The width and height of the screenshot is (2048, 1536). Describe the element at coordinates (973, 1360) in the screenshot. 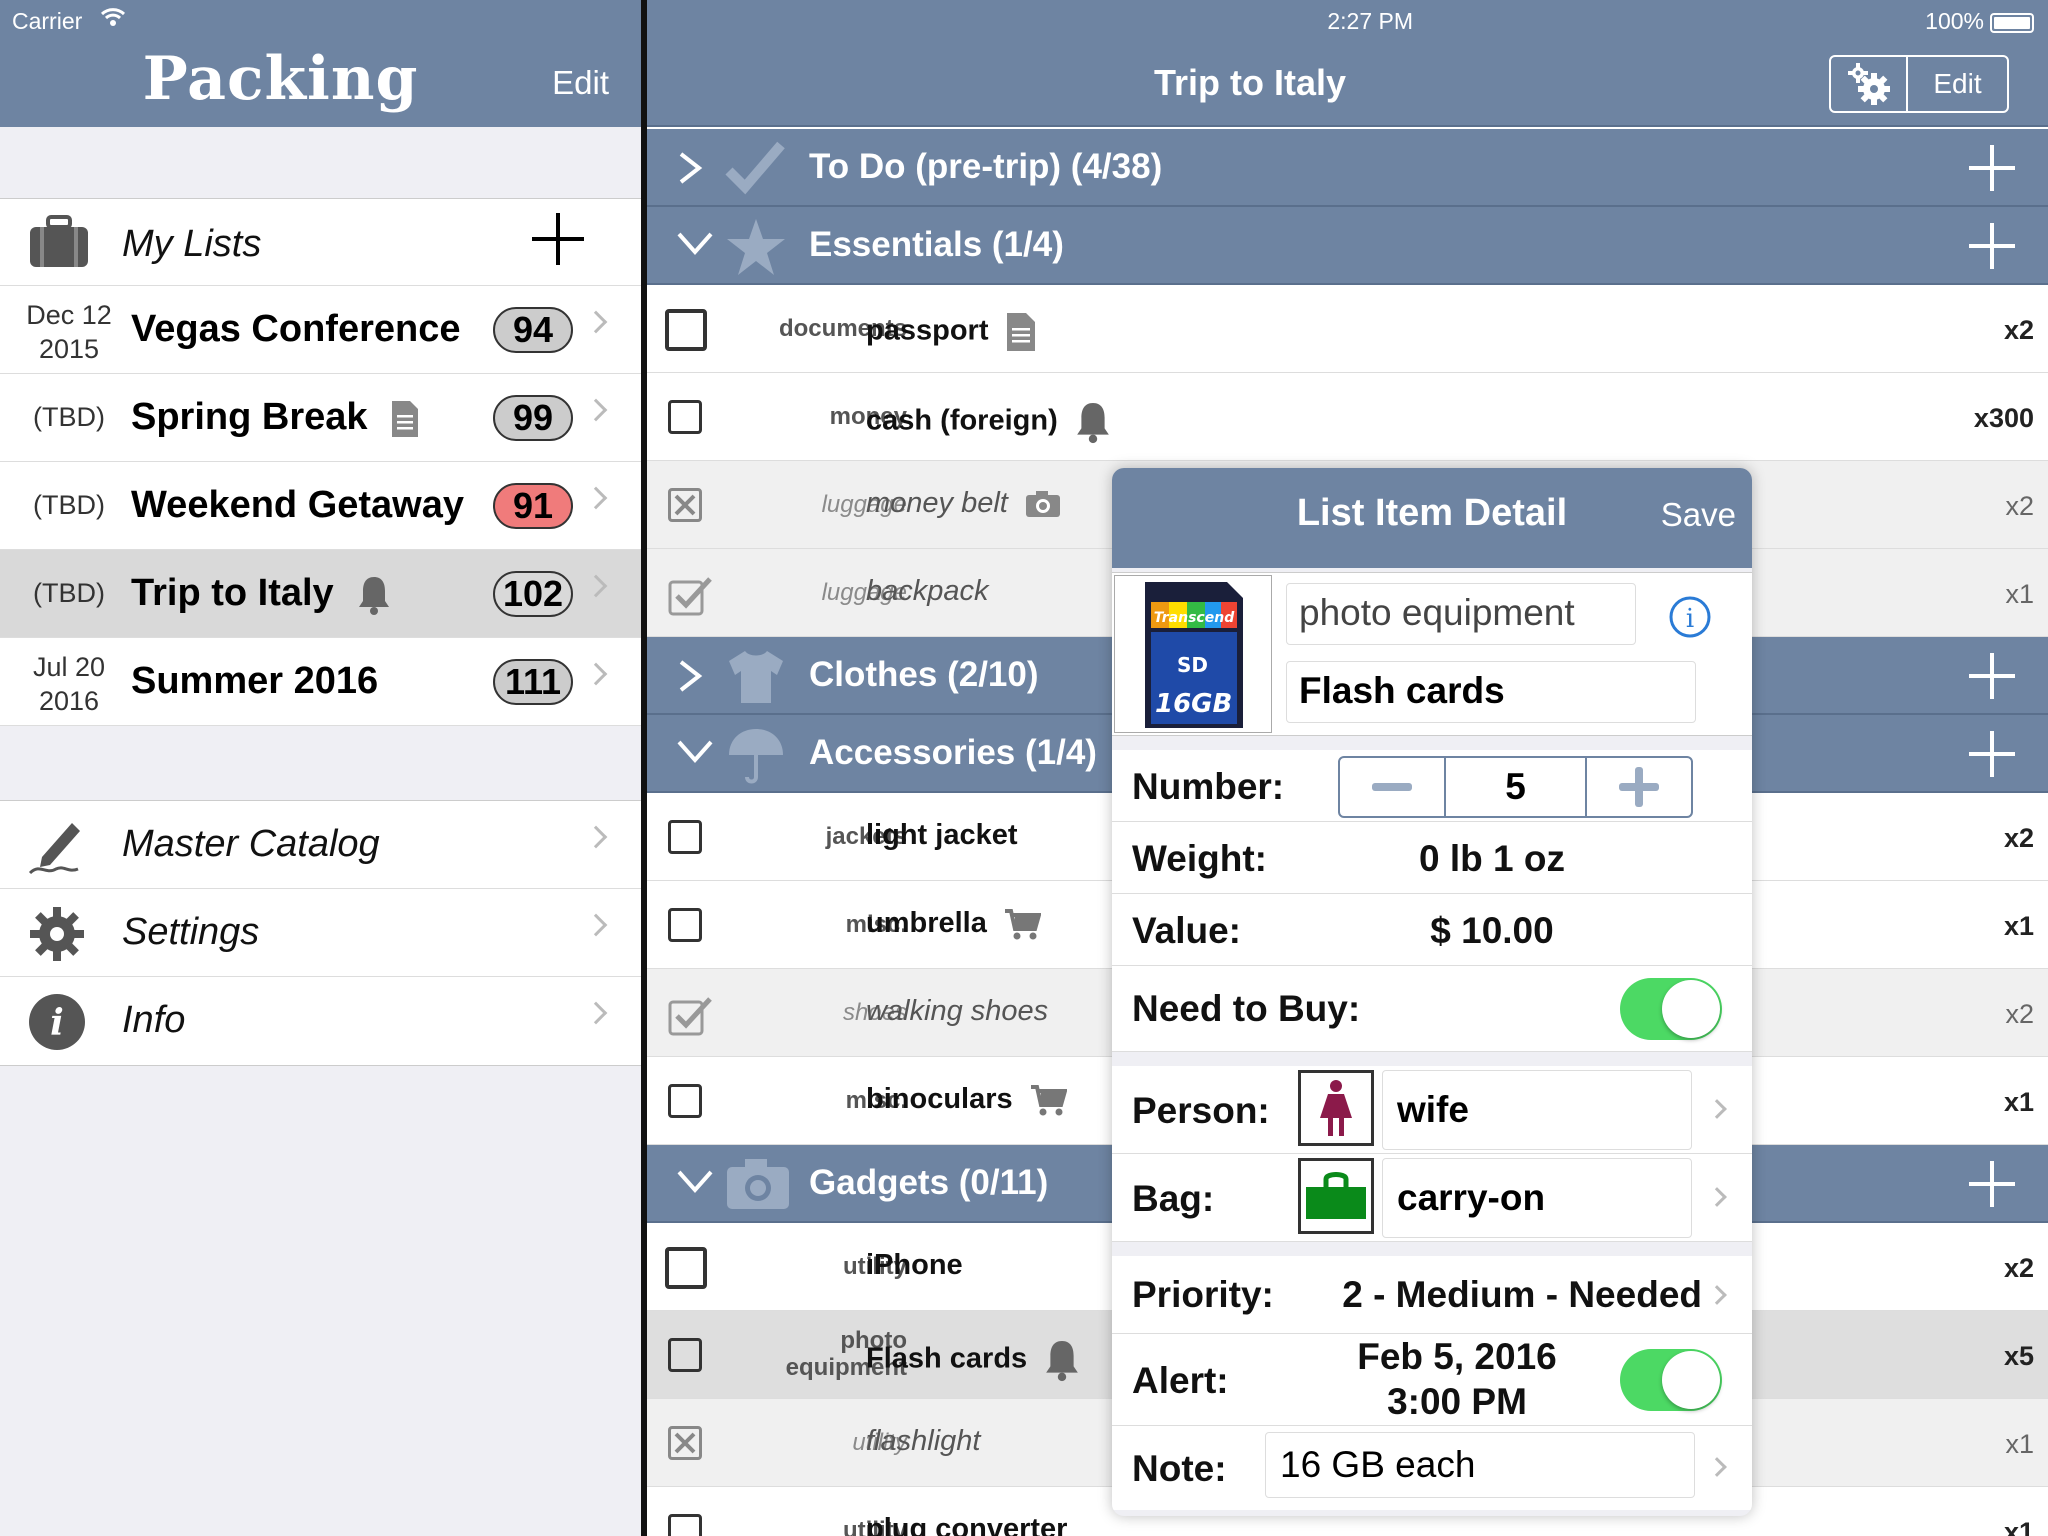

I see `item-name: Flash cards` at that location.